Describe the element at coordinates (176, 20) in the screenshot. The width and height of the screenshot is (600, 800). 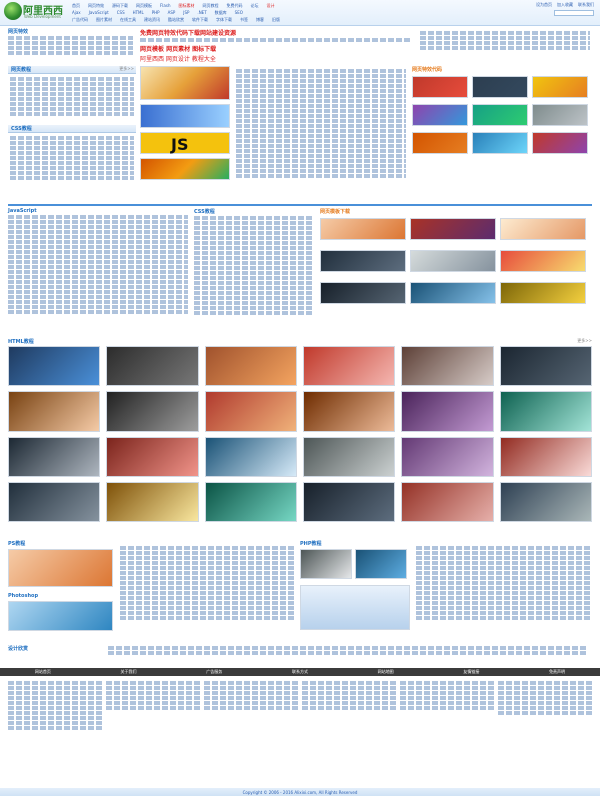
I see `nav-link: 酷站欣赏` at that location.